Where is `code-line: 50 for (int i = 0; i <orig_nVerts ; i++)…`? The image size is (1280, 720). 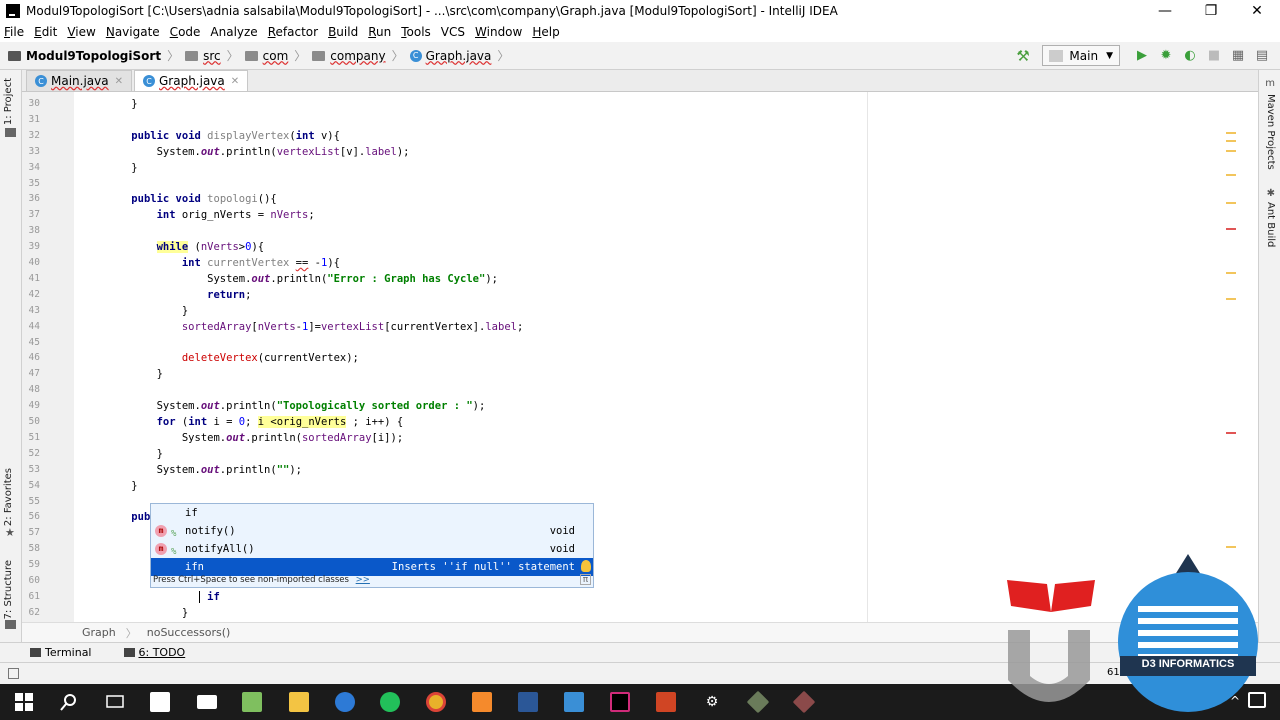 code-line: 50 for (int i = 0; i <orig_nVerts ; i++)… is located at coordinates (640, 422).